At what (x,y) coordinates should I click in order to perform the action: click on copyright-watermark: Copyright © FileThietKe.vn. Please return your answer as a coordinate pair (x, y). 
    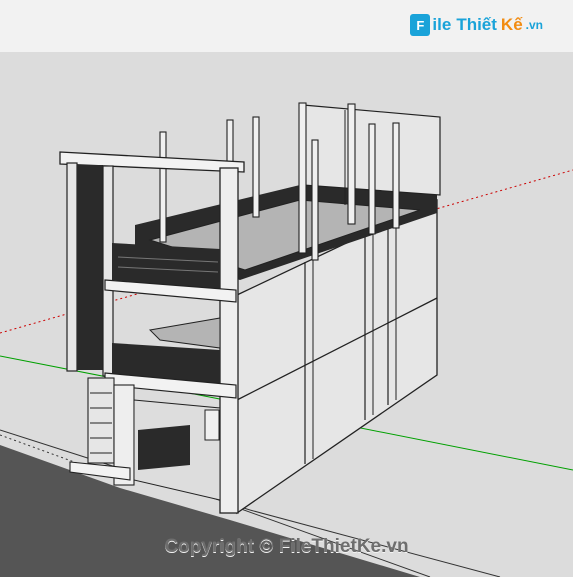
    Looking at the image, I should click on (286, 546).